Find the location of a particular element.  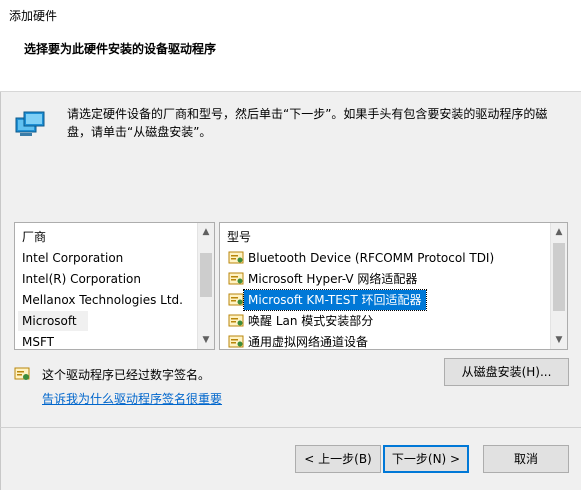

manufacturer-list-header: 厂商 is located at coordinates (34, 237).